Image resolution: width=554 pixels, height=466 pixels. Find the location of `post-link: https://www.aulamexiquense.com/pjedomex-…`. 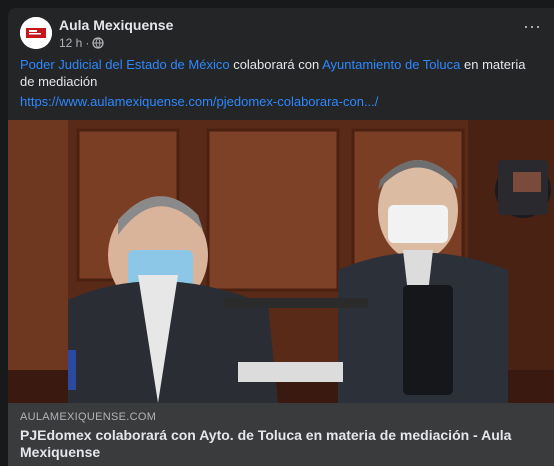

post-link: https://www.aulamexiquense.com/pjedomex-… is located at coordinates (199, 101).